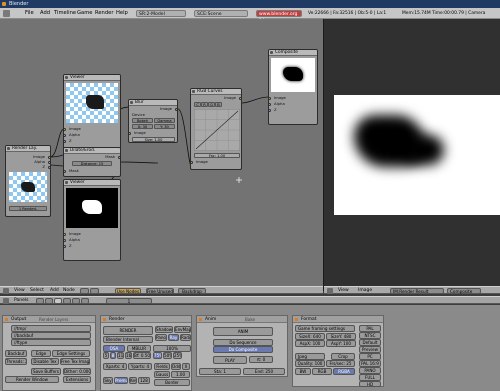 The height and width of the screenshot is (391, 500). Describe the element at coordinates (172, 382) in the screenshot. I see `border-toggle: Border` at that location.